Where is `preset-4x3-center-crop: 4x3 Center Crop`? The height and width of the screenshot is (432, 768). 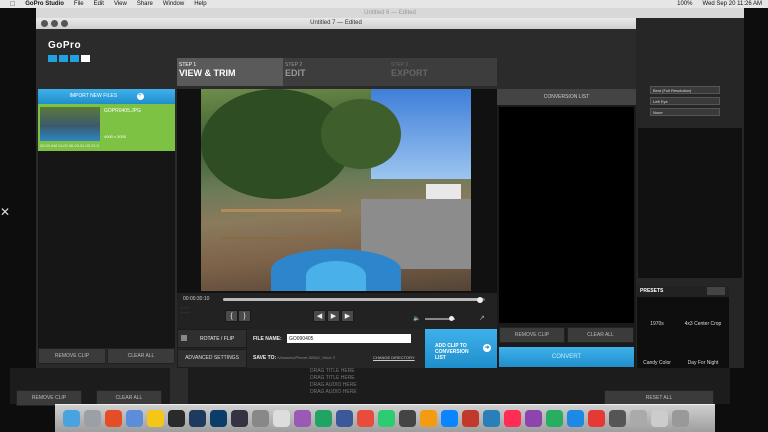
preset-4x3-center-crop: 4x3 Center Crop is located at coordinates (703, 324).